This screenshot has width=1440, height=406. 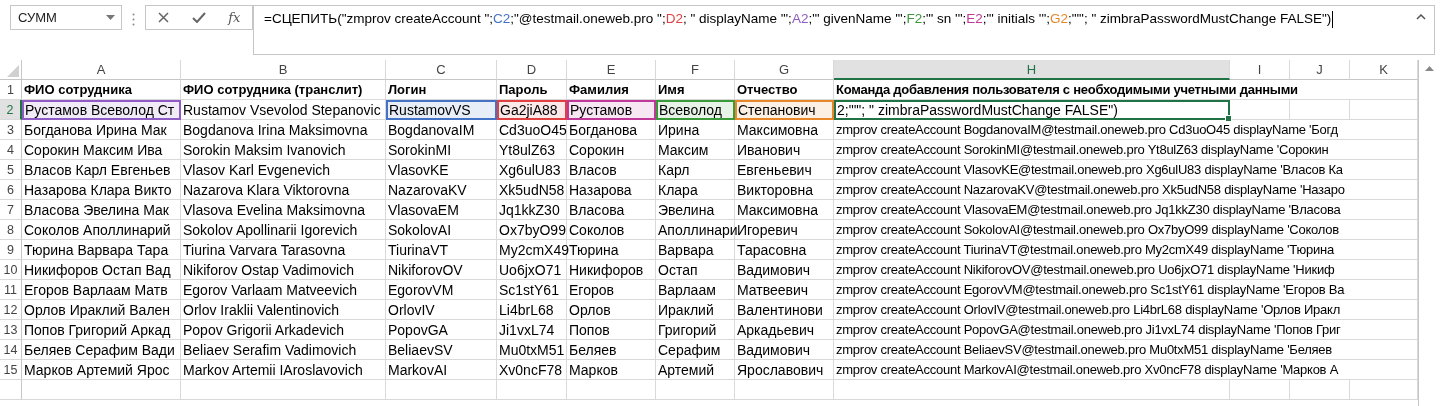 What do you see at coordinates (1126, 350) in the screenshot?
I see `table-cell: zmprov createAccount BeliaevSV@testmail.oneweb.pro Mu0txM51 displayName 'Беляев` at bounding box center [1126, 350].